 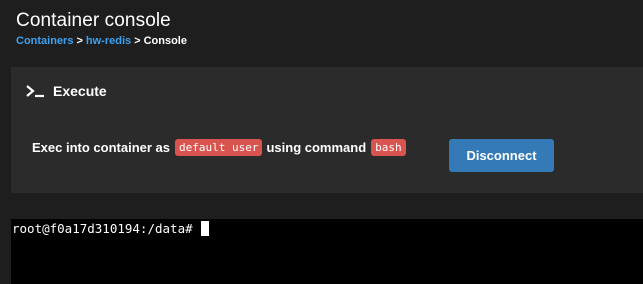 I want to click on command-badge: bash, so click(x=388, y=147).